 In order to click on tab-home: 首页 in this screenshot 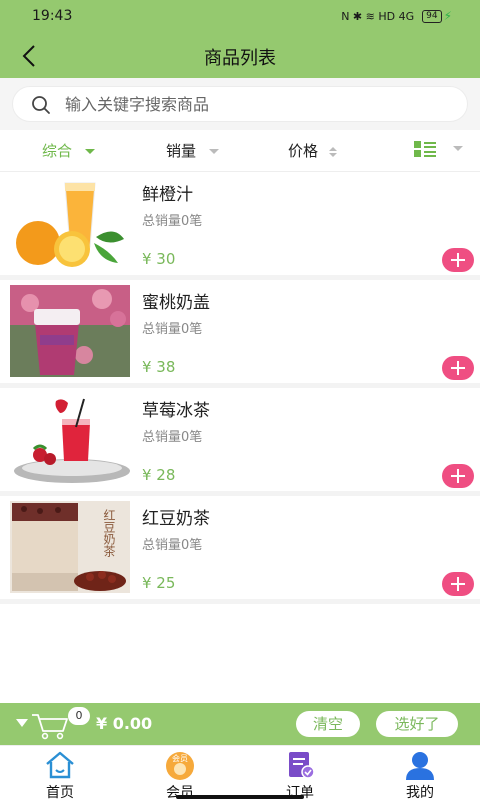, I will do `click(60, 775)`.